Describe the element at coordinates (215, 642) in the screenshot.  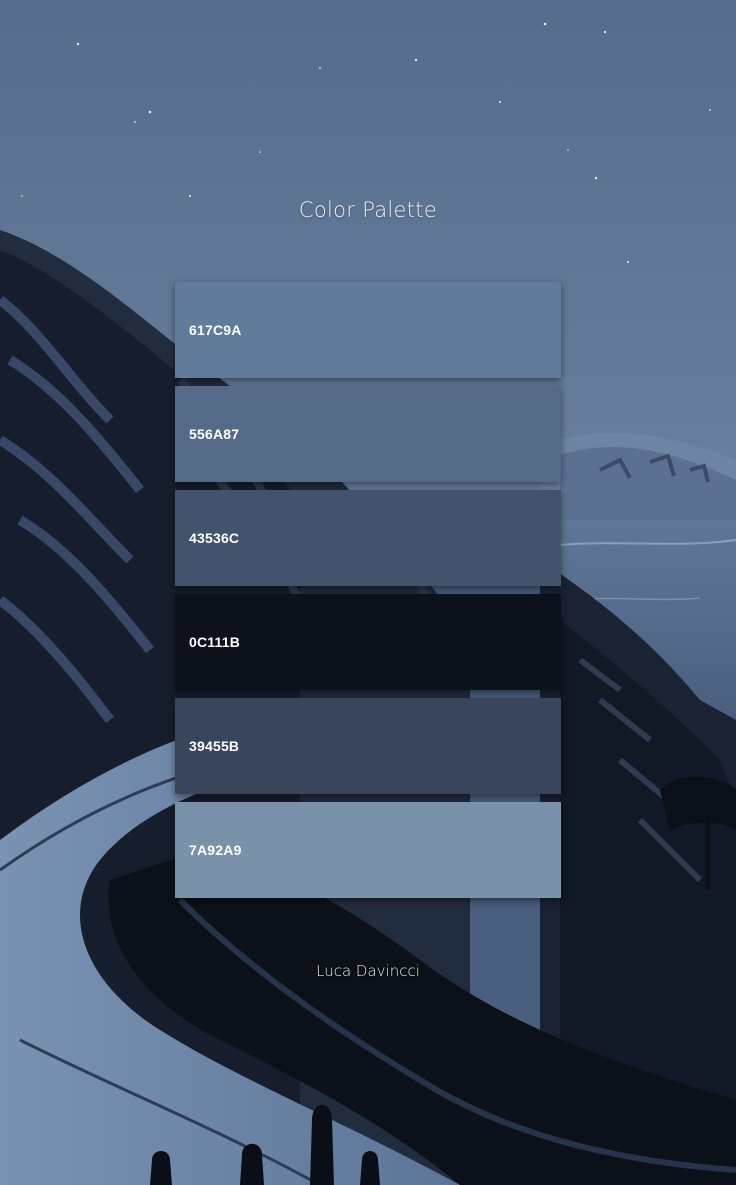
I see `swatch-hex-label: 0C111B` at that location.